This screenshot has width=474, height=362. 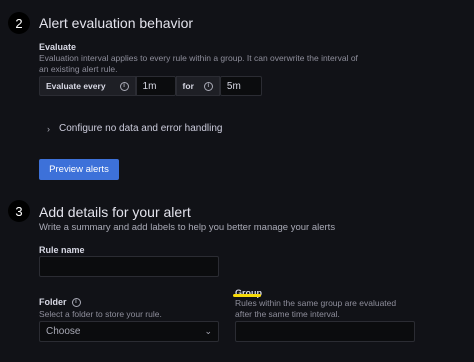 I want to click on evaluate-every-label: Evaluate every, so click(x=76, y=86).